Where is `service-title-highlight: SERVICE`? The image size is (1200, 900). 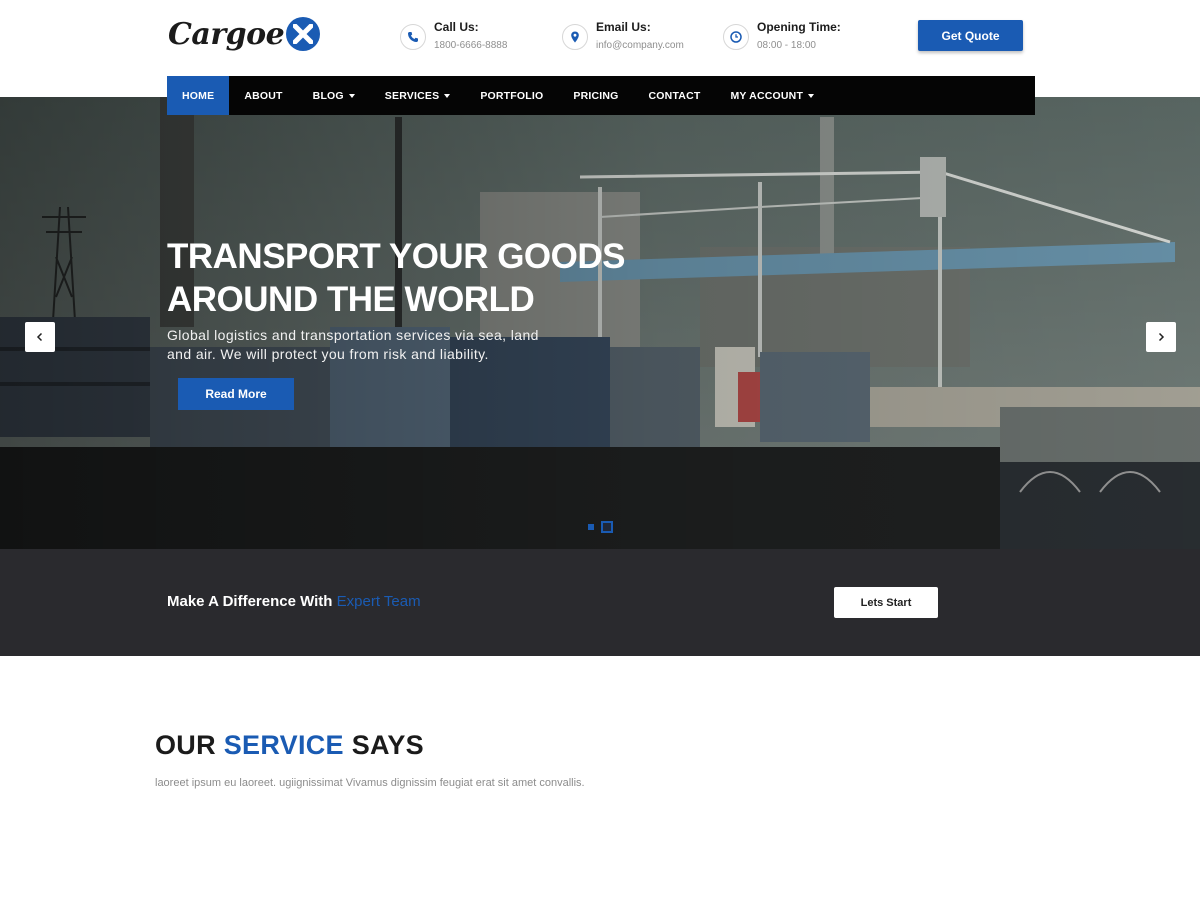 service-title-highlight: SERVICE is located at coordinates (283, 745).